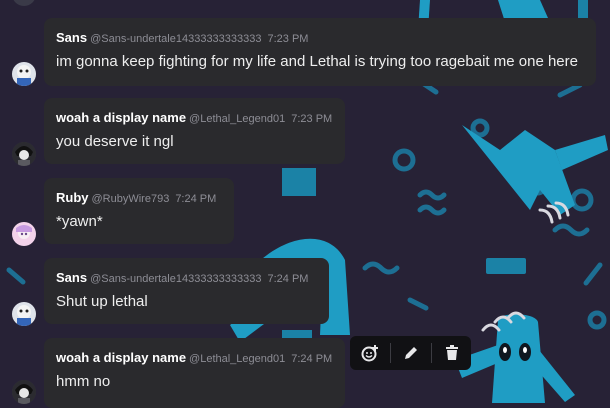 This screenshot has height=408, width=610. I want to click on message-action-toolbar, so click(410, 353).